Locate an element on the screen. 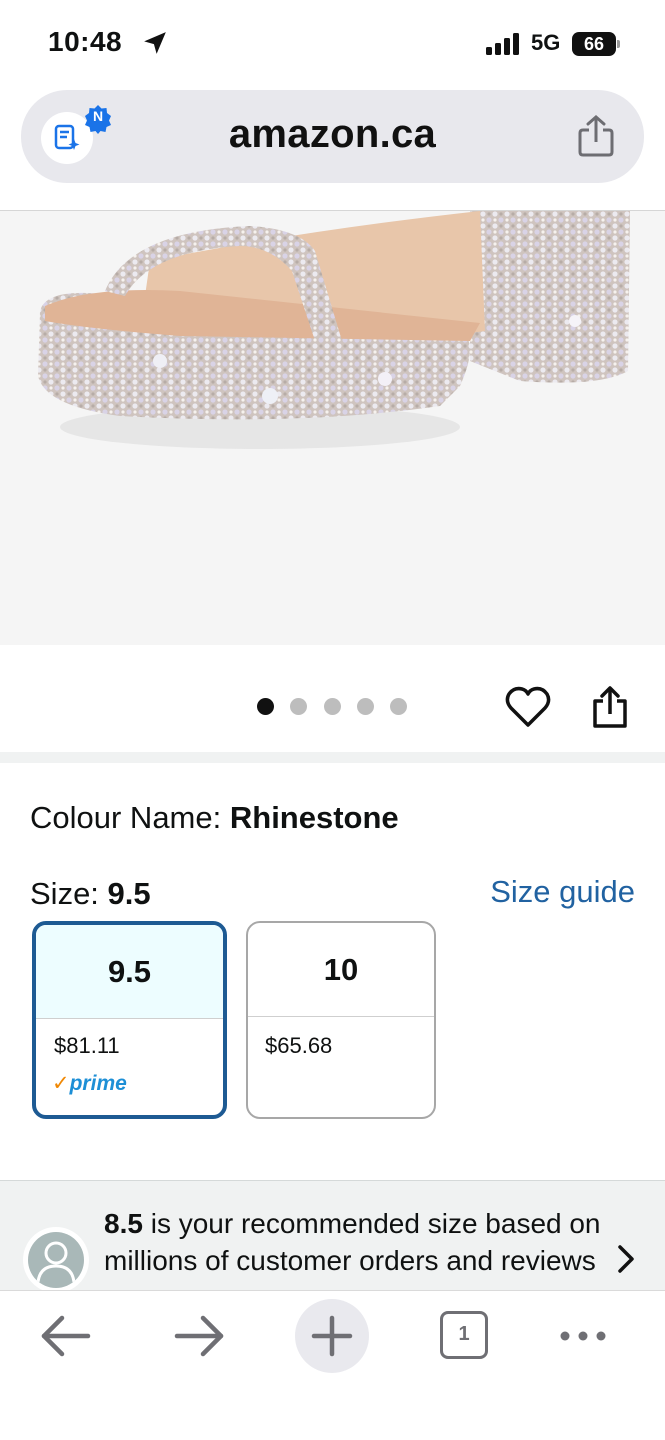 This screenshot has height=1440, width=665. address-bar: N amazon.ca is located at coordinates (332, 136).